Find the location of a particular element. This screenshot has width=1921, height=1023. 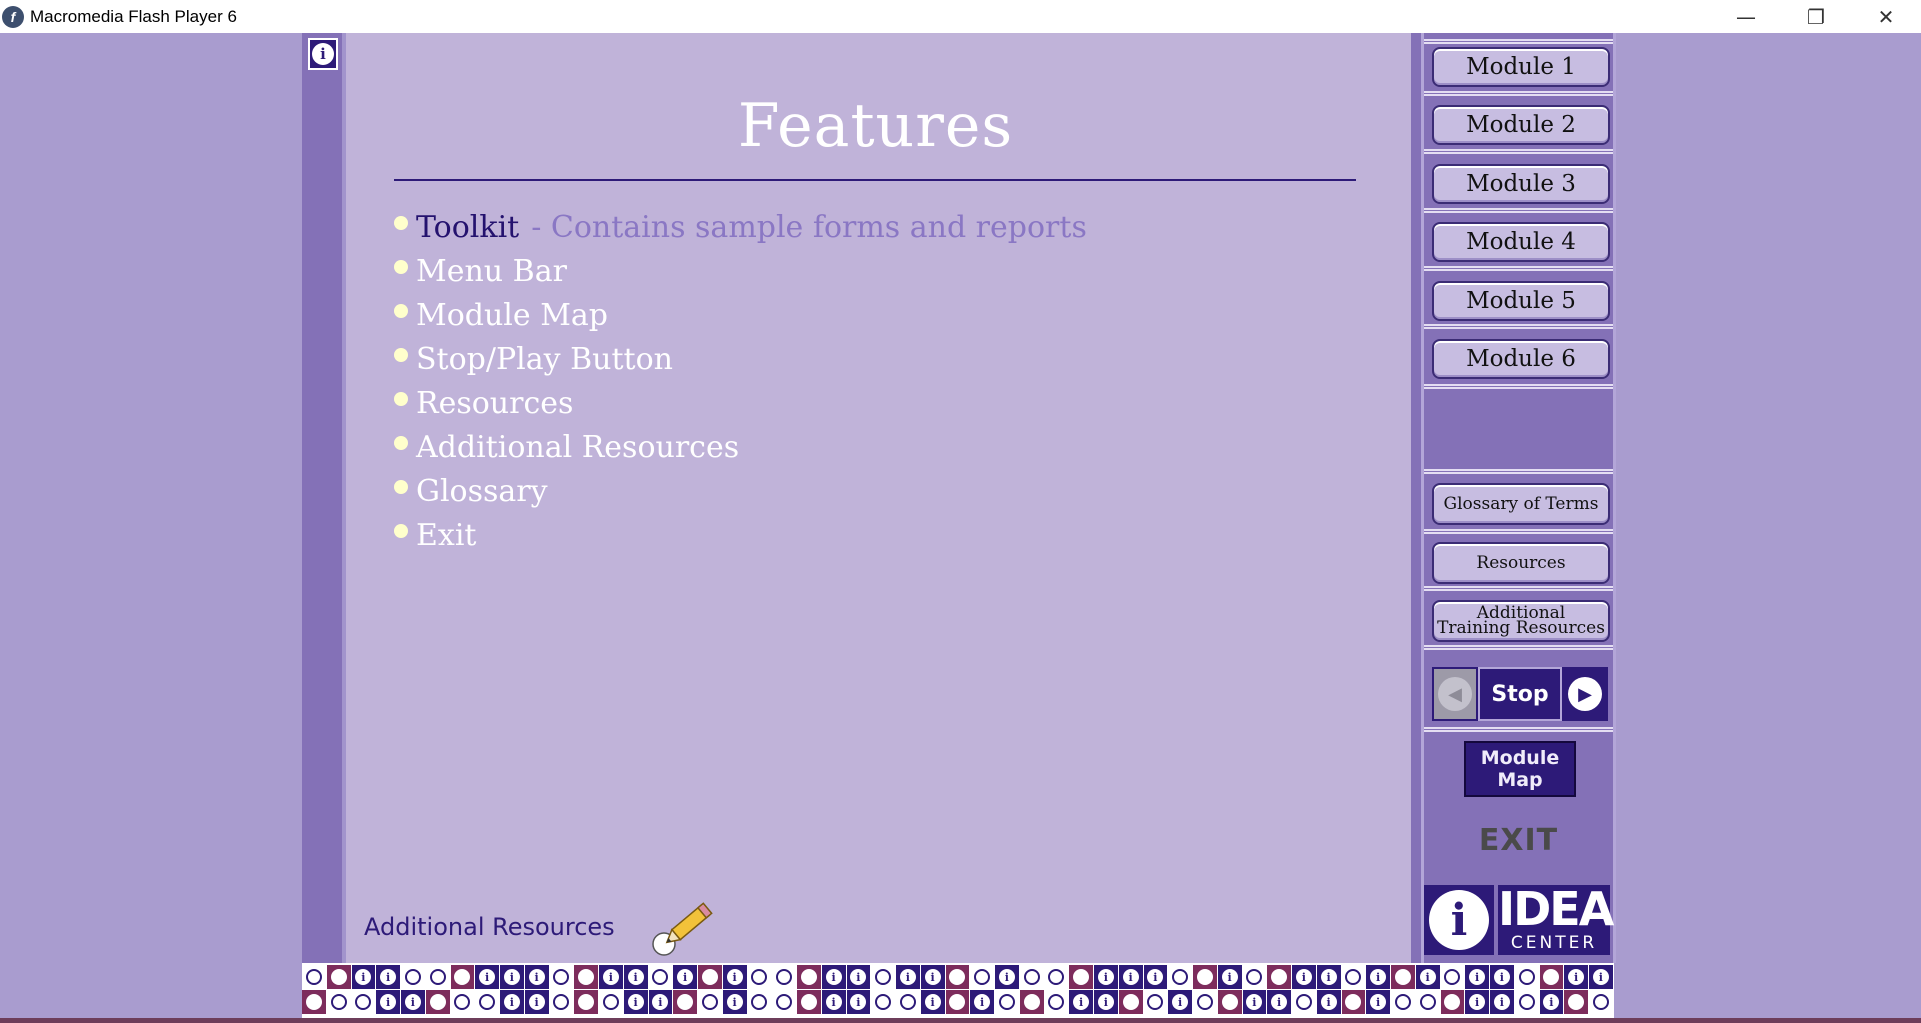

taskbar-edge is located at coordinates (960, 1020).